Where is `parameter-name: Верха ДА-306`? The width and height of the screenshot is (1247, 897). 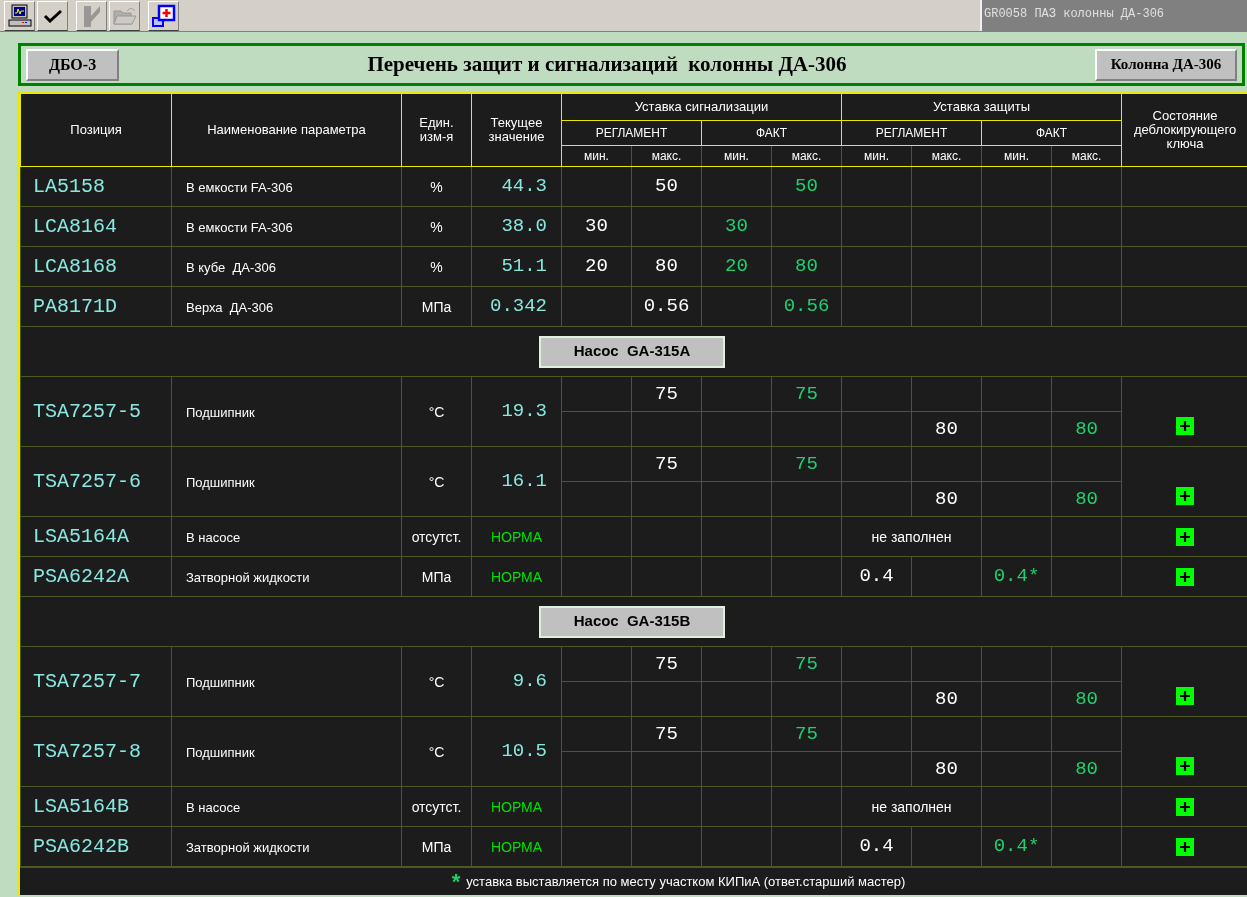
parameter-name: Верха ДА-306 is located at coordinates (230, 307).